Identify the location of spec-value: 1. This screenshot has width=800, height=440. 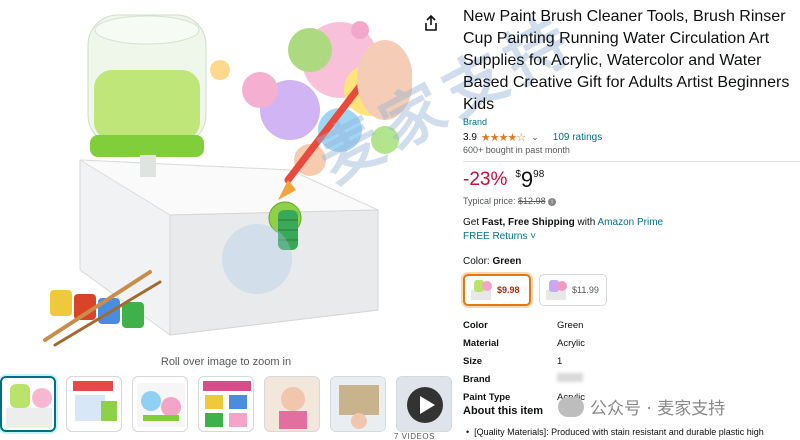
(560, 361).